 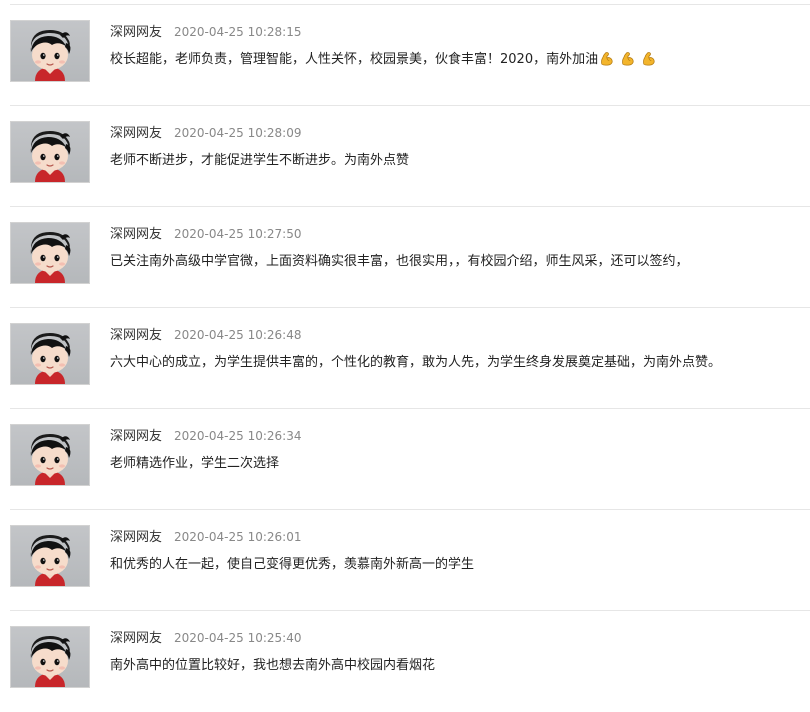 What do you see at coordinates (238, 335) in the screenshot?
I see `comment-time: 2020-04-25 10:26:48` at bounding box center [238, 335].